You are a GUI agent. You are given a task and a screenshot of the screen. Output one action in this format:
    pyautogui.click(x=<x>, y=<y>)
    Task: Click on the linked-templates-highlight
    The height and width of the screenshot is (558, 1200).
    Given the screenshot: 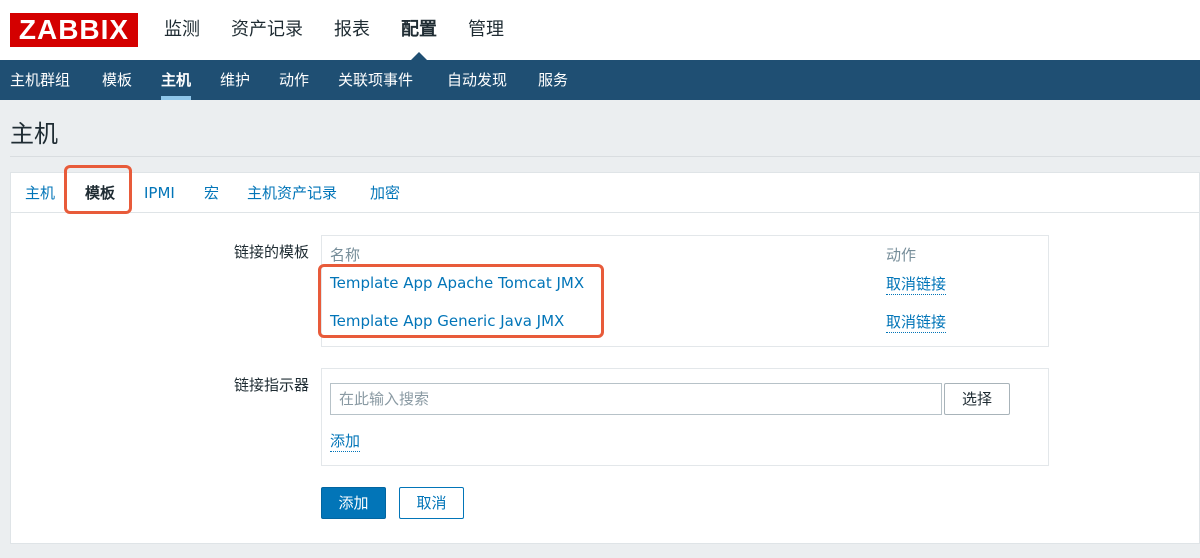 What is the action you would take?
    pyautogui.click(x=461, y=301)
    